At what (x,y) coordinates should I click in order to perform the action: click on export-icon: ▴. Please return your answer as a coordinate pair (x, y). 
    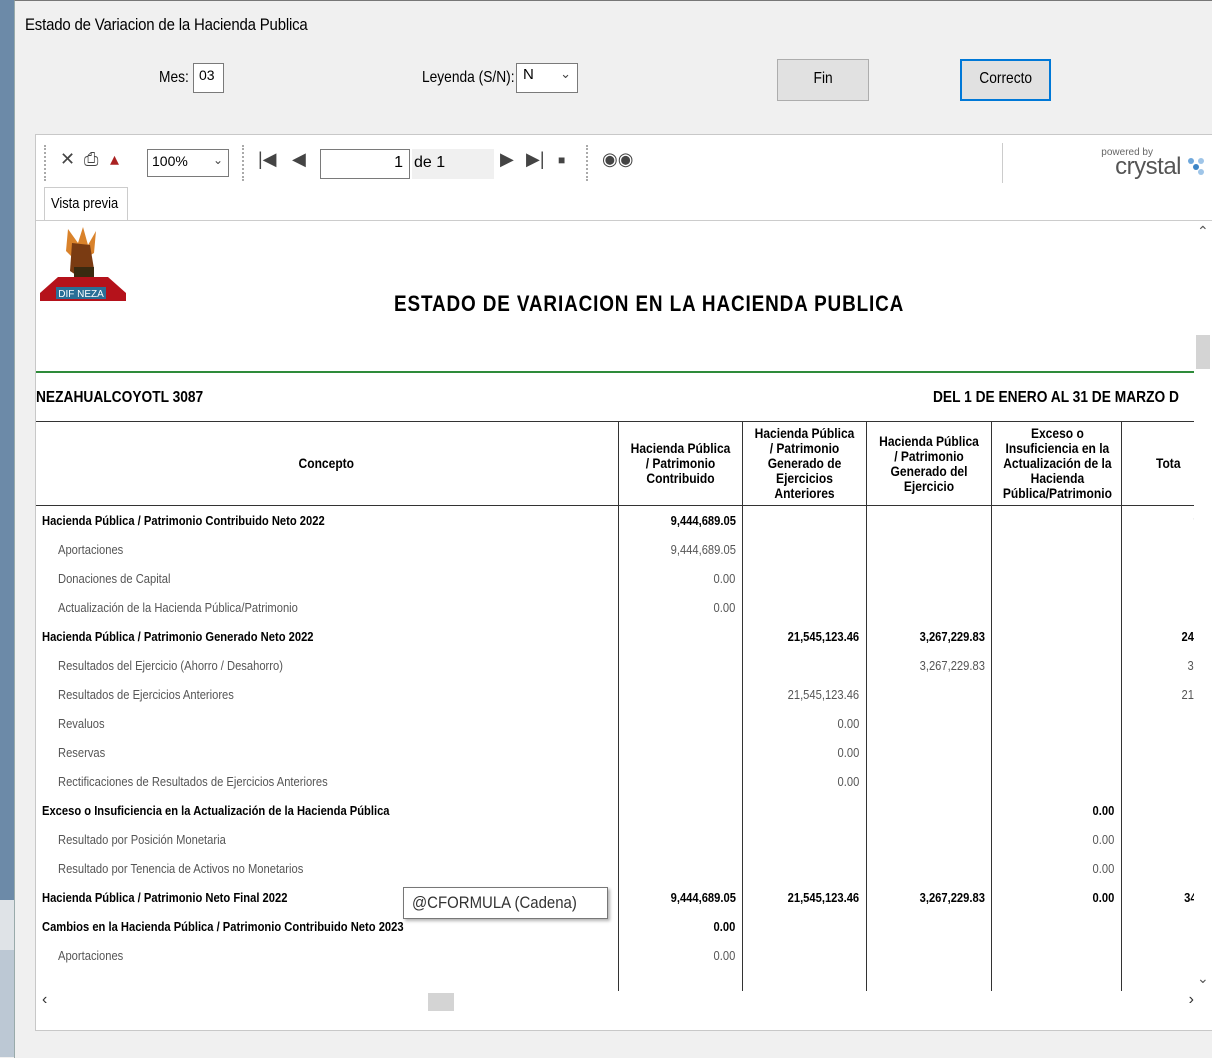
    Looking at the image, I should click on (114, 159).